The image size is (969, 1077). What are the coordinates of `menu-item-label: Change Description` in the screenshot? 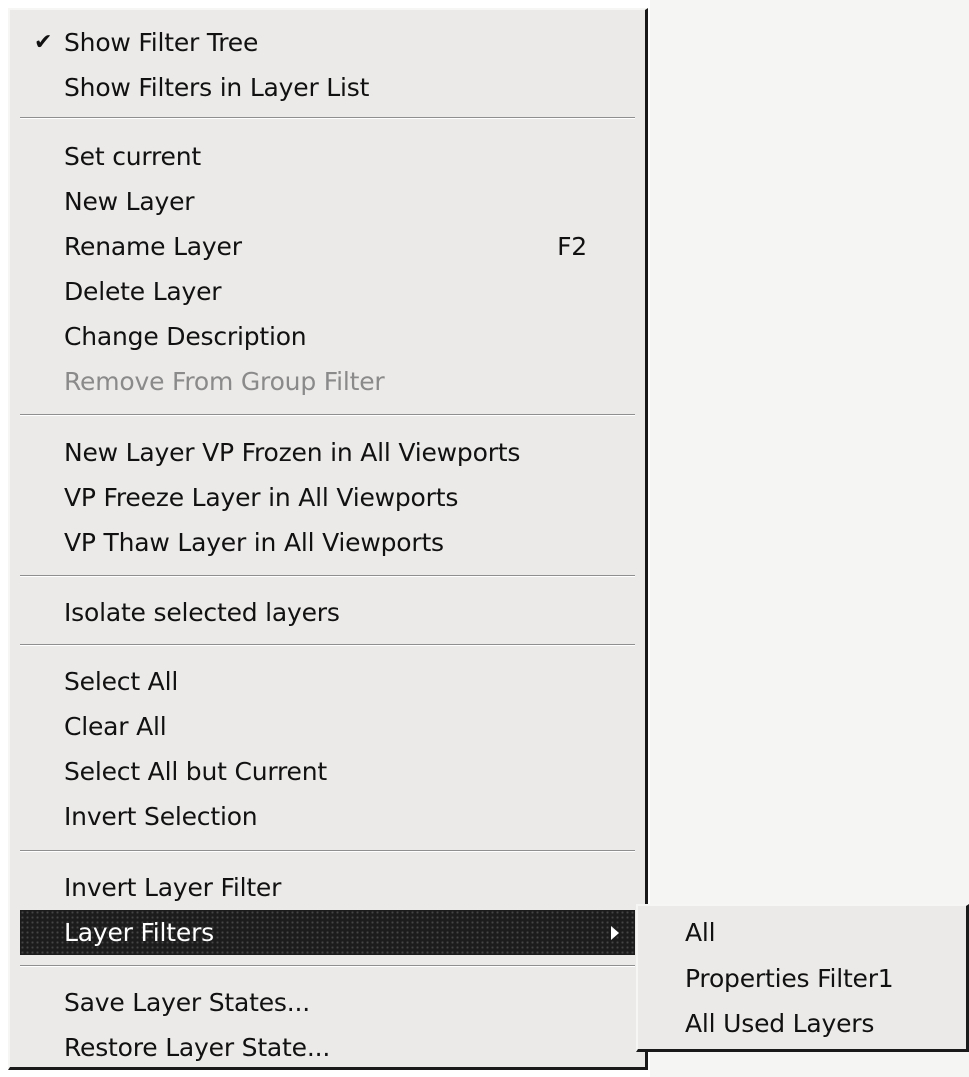 It's located at (185, 336).